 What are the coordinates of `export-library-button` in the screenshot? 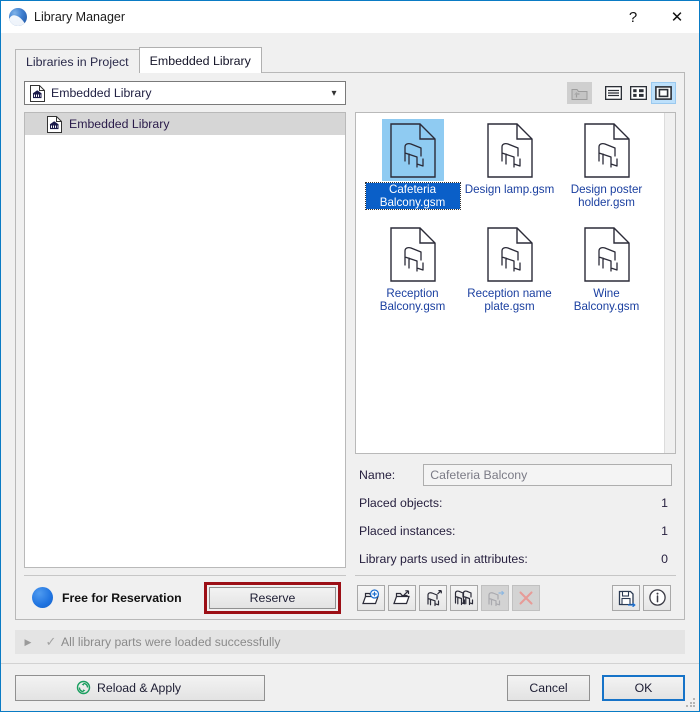 It's located at (402, 597).